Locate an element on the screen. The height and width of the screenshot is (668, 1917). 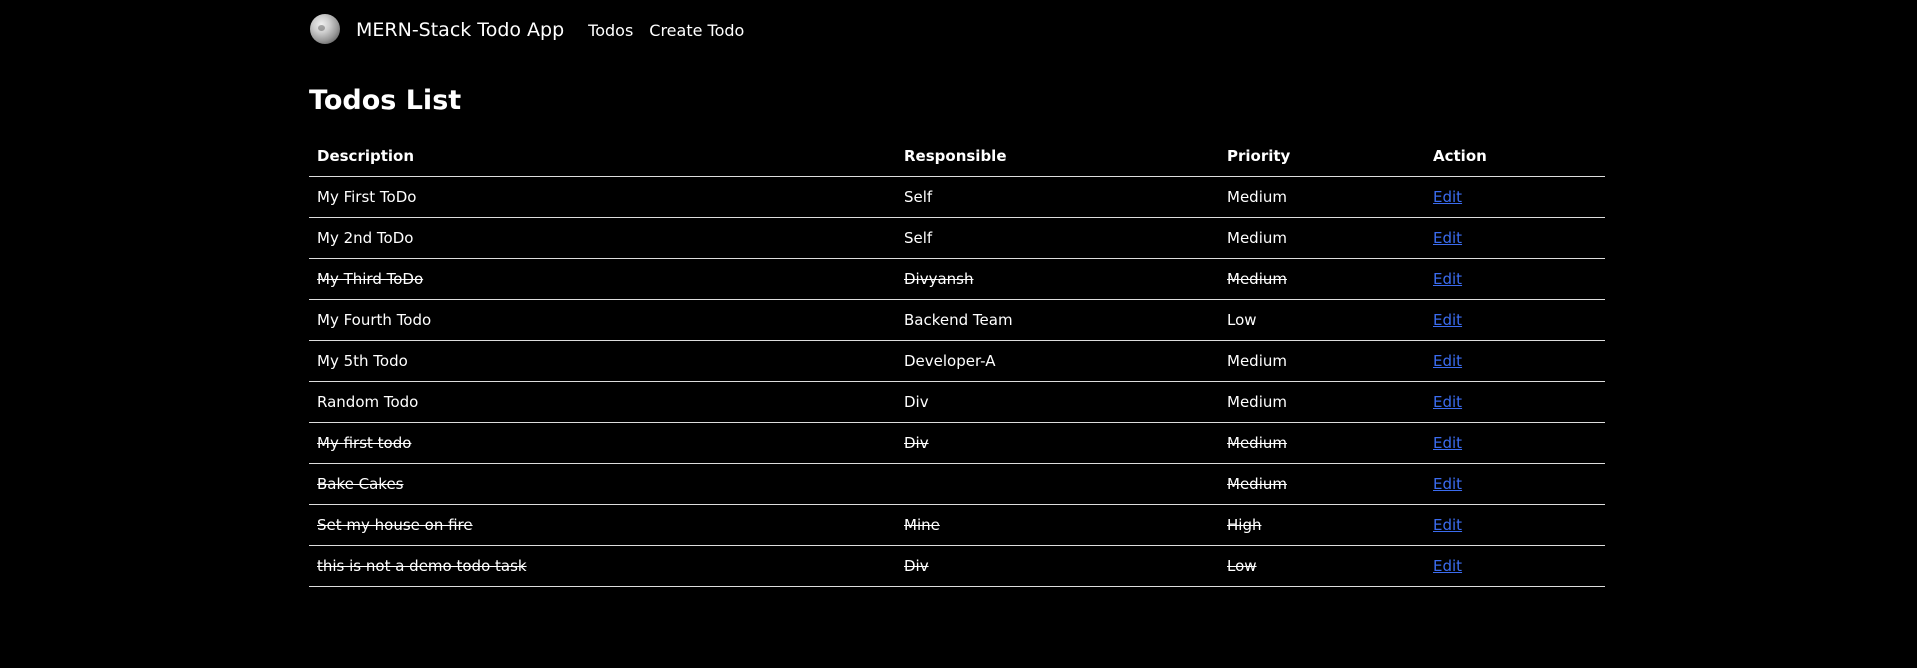
table-row: My First ToDo Self Medium Edit is located at coordinates (957, 197).